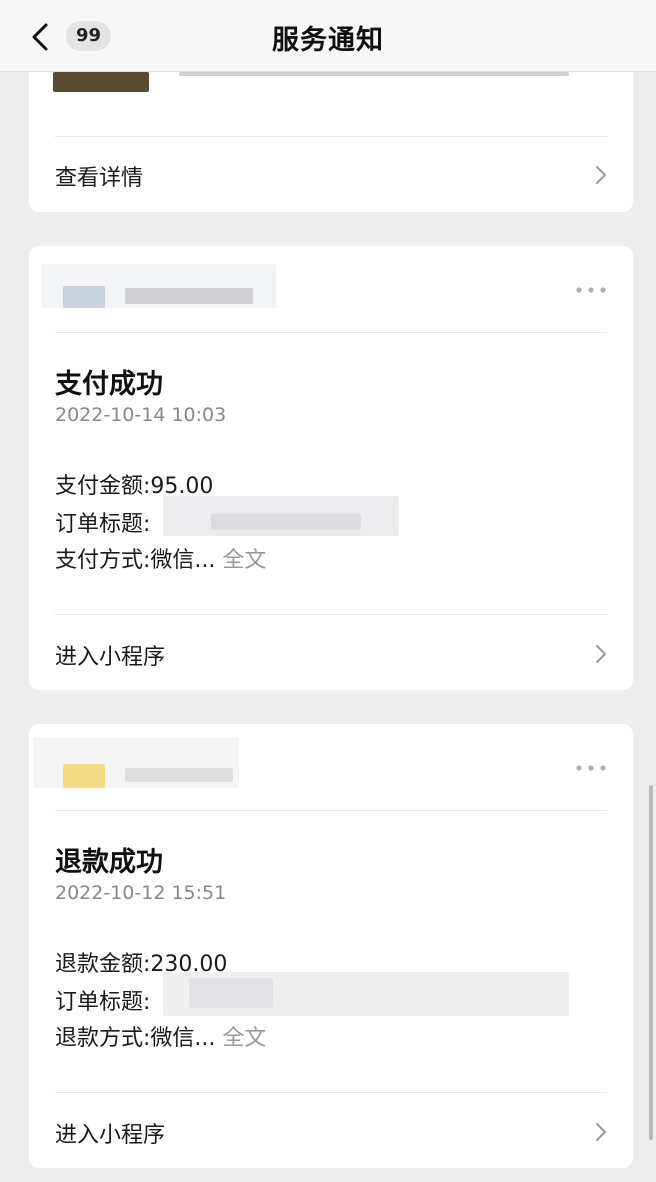 The height and width of the screenshot is (1182, 656). Describe the element at coordinates (109, 862) in the screenshot. I see `notification-title: 退款成功` at that location.